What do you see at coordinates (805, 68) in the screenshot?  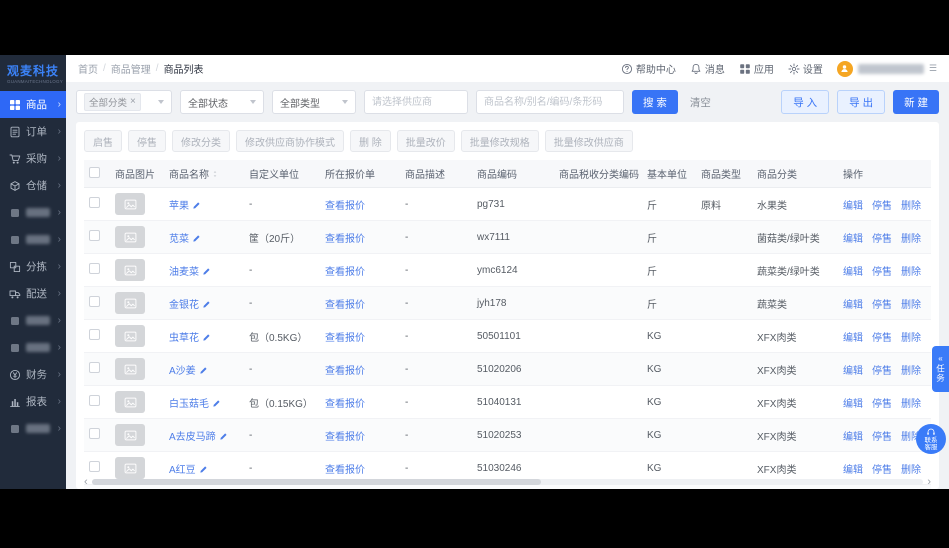 I see `topbar-action-gear: 设置` at bounding box center [805, 68].